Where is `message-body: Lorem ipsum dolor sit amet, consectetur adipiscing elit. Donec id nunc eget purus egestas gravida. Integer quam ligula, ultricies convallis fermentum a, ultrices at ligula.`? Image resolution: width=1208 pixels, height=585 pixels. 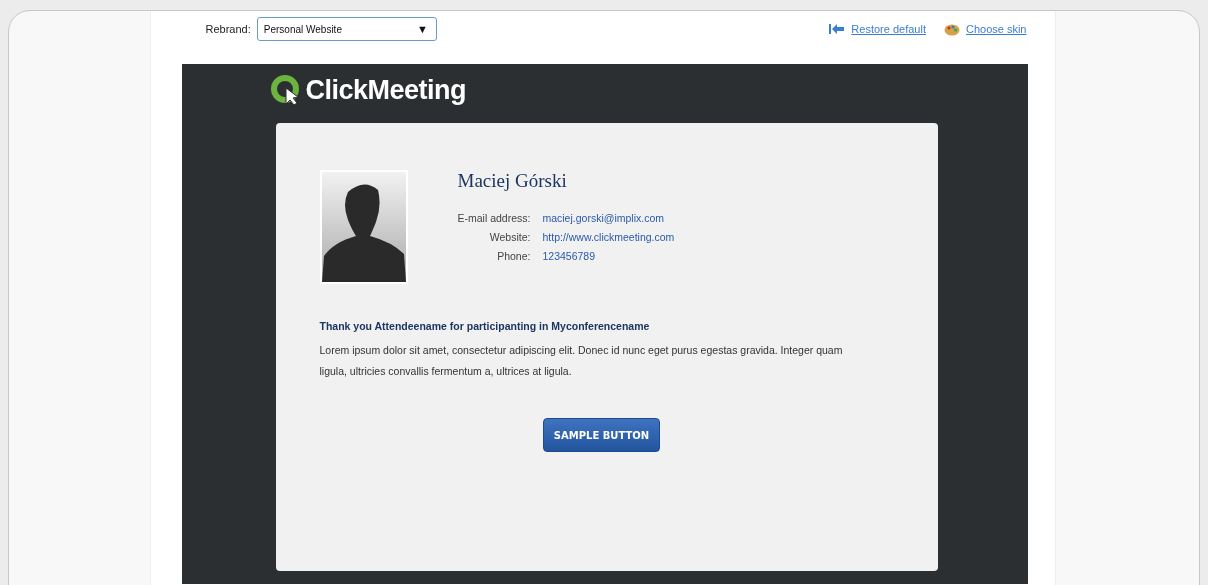
message-body: Lorem ipsum dolor sit amet, consectetur adipiscing elit. Donec id nunc eget purus egestas gravida. Integer quam ligula, ultricies convallis fermentum a, ultrices at ligula. is located at coordinates (581, 361).